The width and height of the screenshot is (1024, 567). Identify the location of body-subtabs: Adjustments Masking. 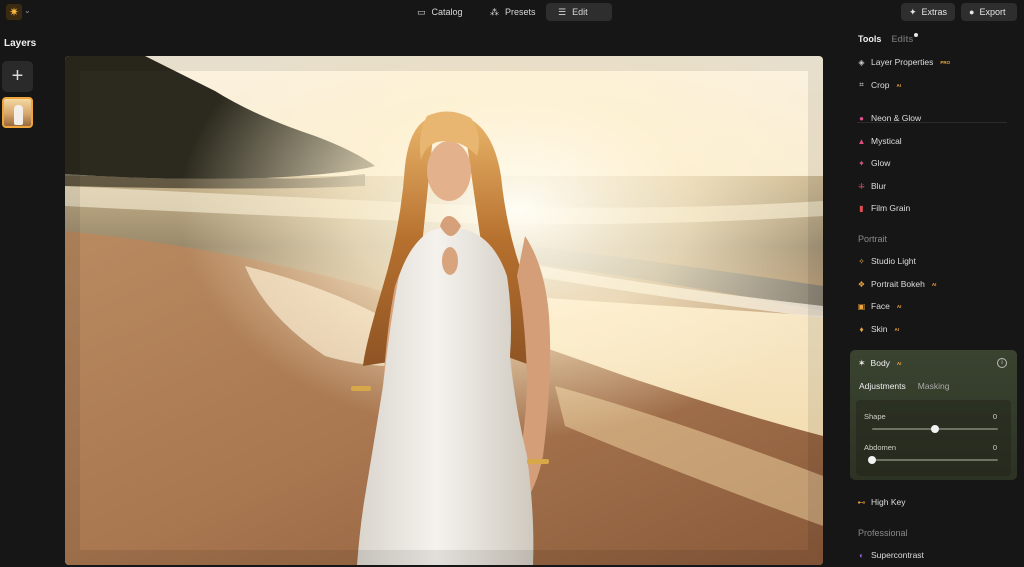
(904, 386).